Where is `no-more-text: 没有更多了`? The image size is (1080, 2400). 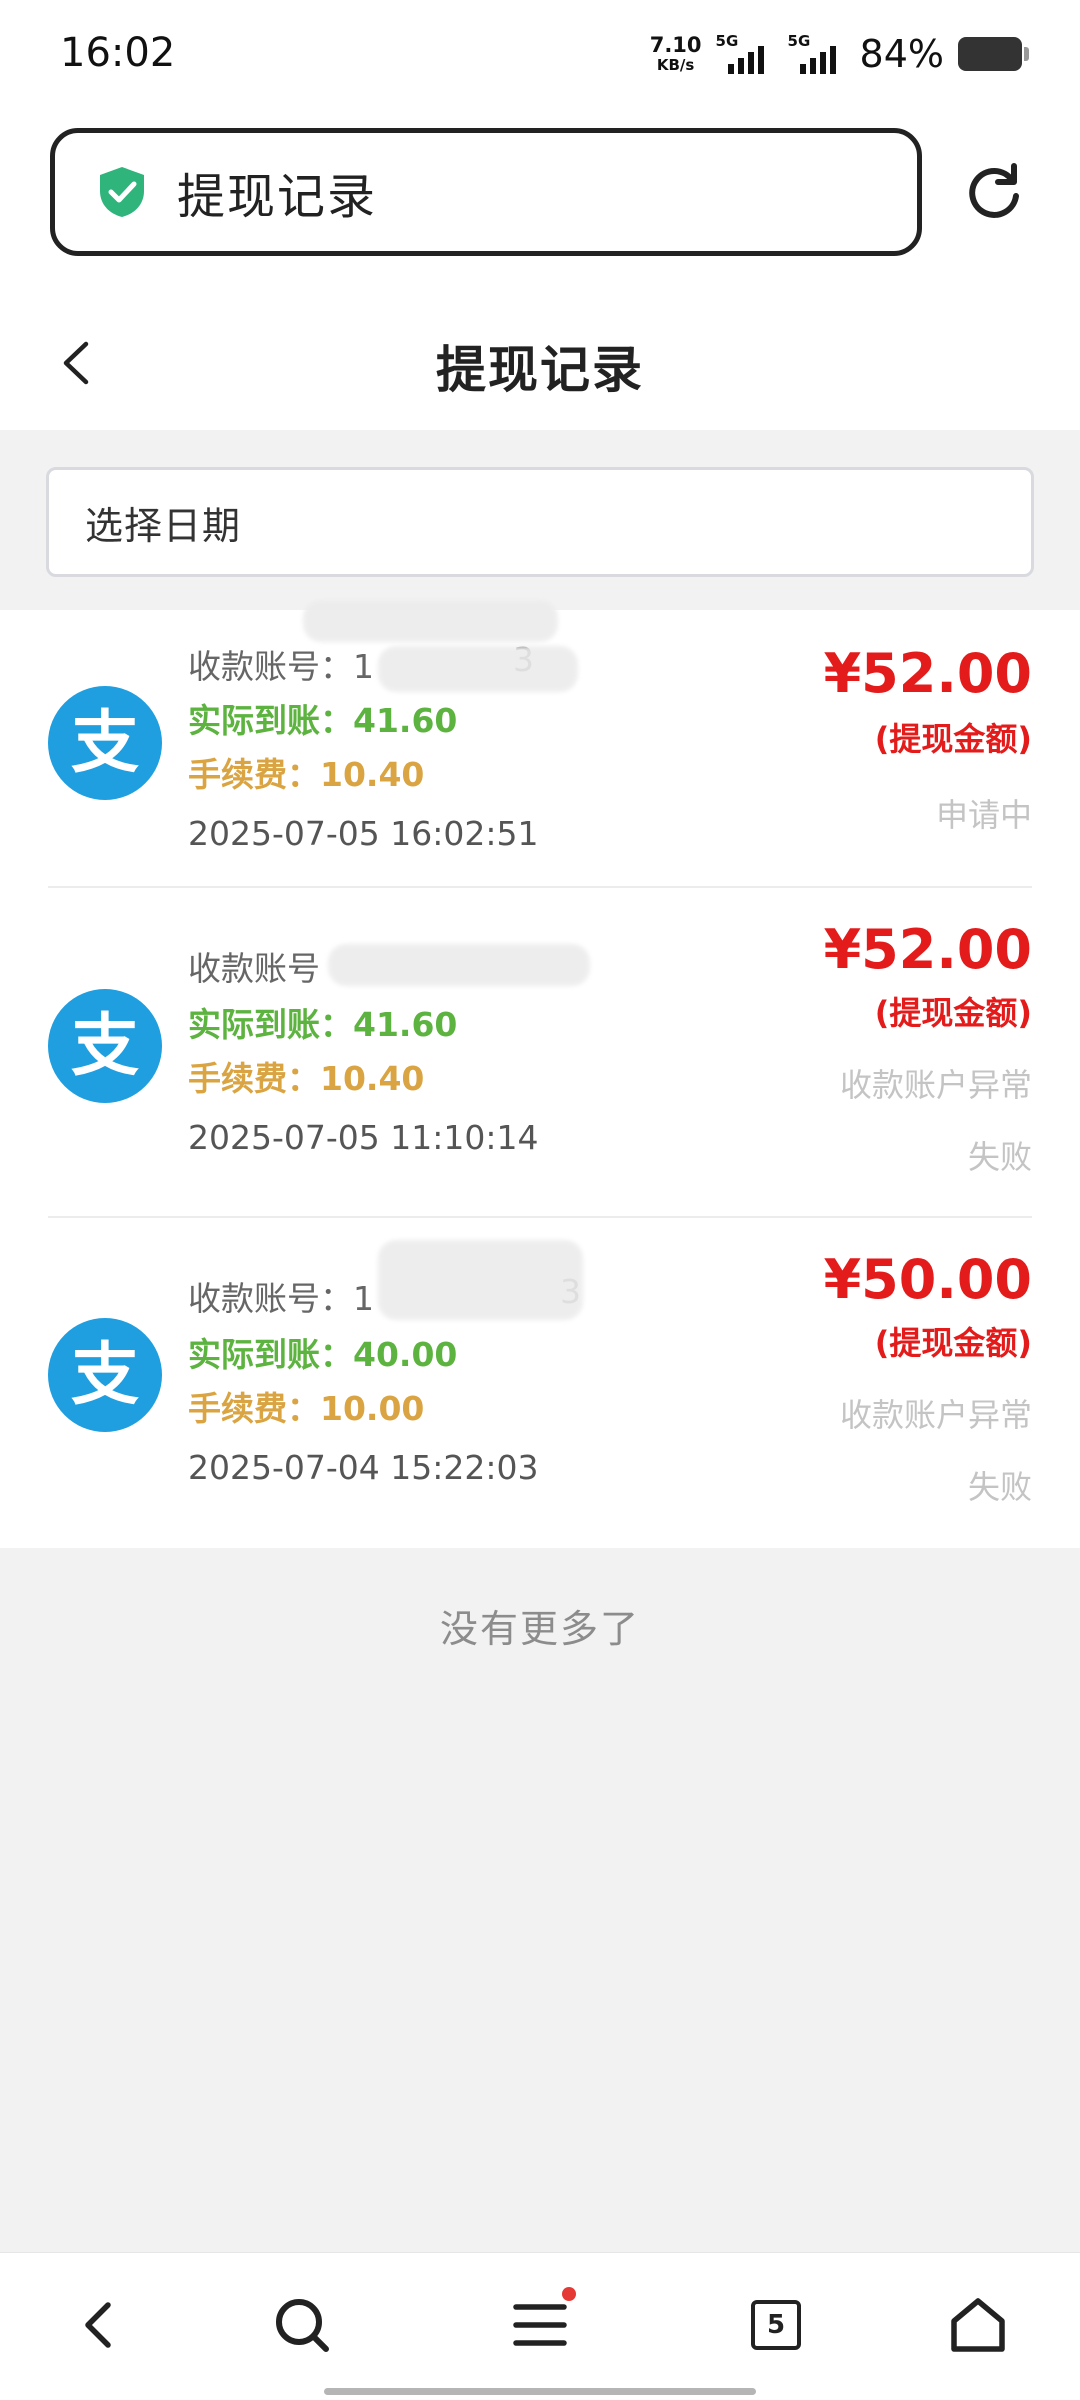 no-more-text: 没有更多了 is located at coordinates (539, 1629).